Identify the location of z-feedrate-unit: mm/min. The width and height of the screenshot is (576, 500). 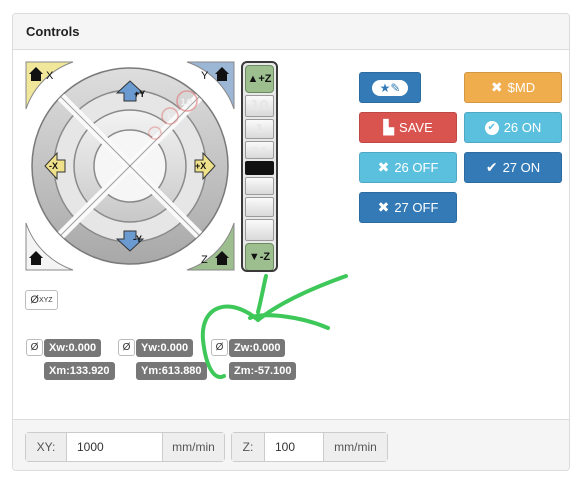
(355, 447).